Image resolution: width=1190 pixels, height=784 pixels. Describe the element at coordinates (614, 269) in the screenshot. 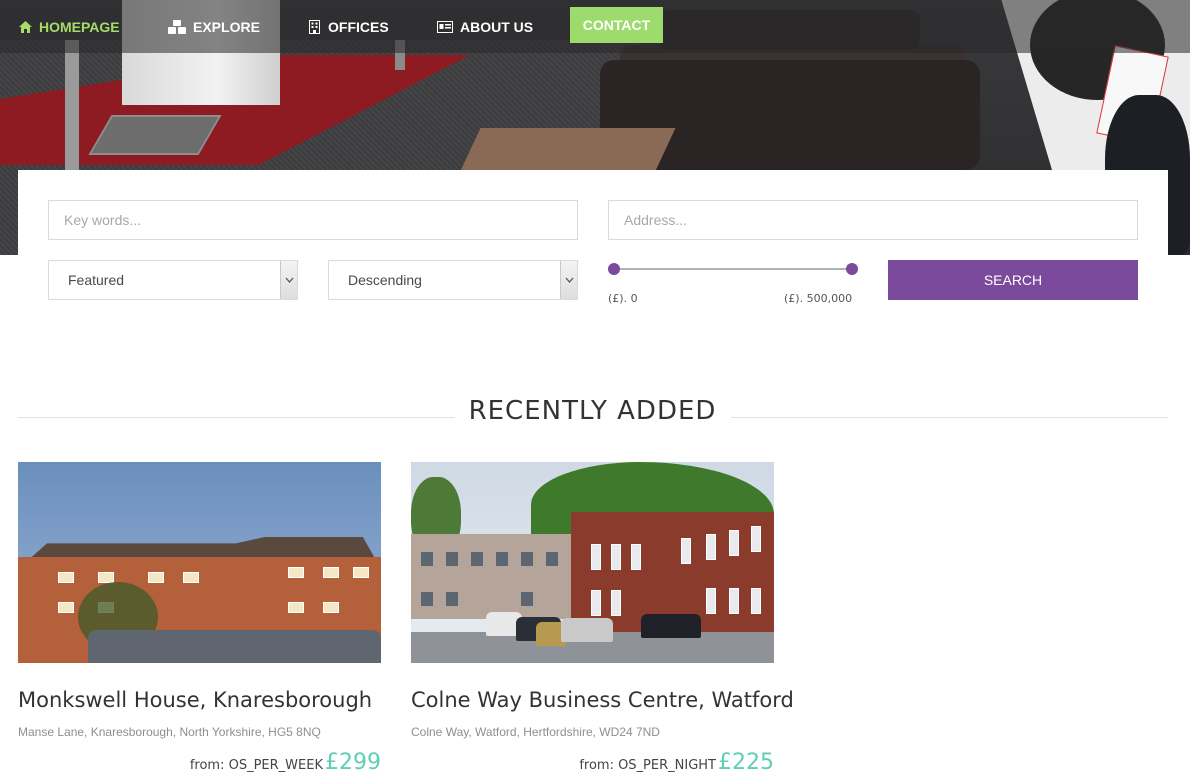

I see `price-min-handle` at that location.